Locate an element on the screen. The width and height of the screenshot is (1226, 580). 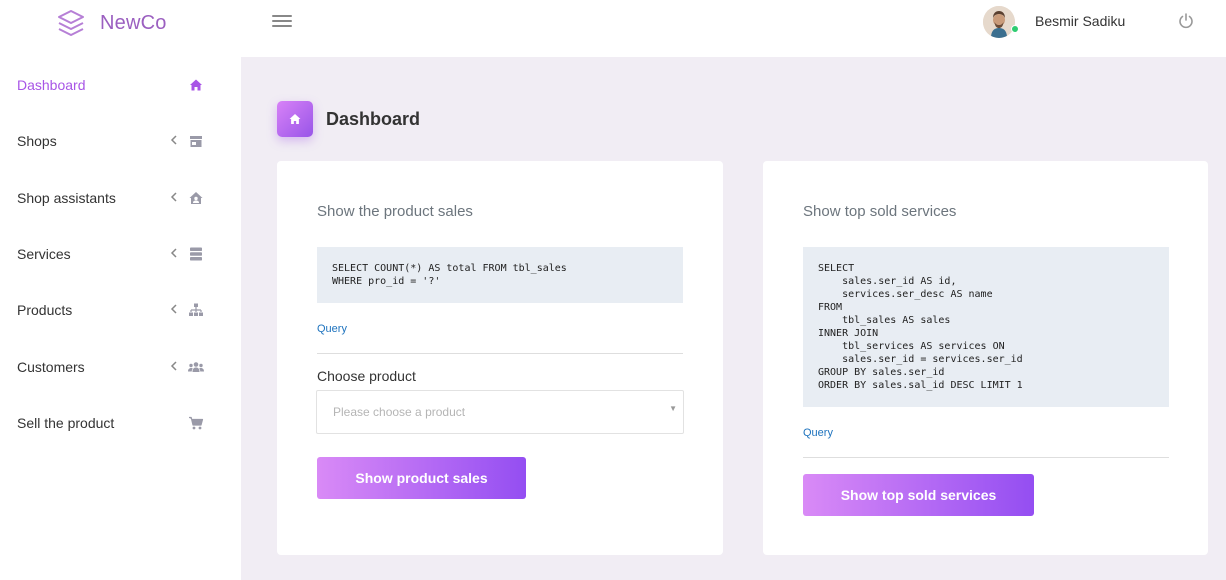
code-line: sales.ser_id AS id, is located at coordinates (887, 281).